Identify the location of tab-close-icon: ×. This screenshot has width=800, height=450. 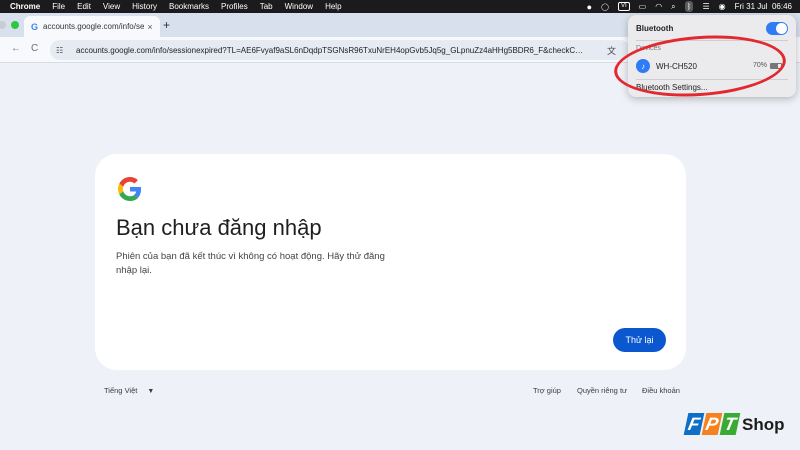
(150, 27).